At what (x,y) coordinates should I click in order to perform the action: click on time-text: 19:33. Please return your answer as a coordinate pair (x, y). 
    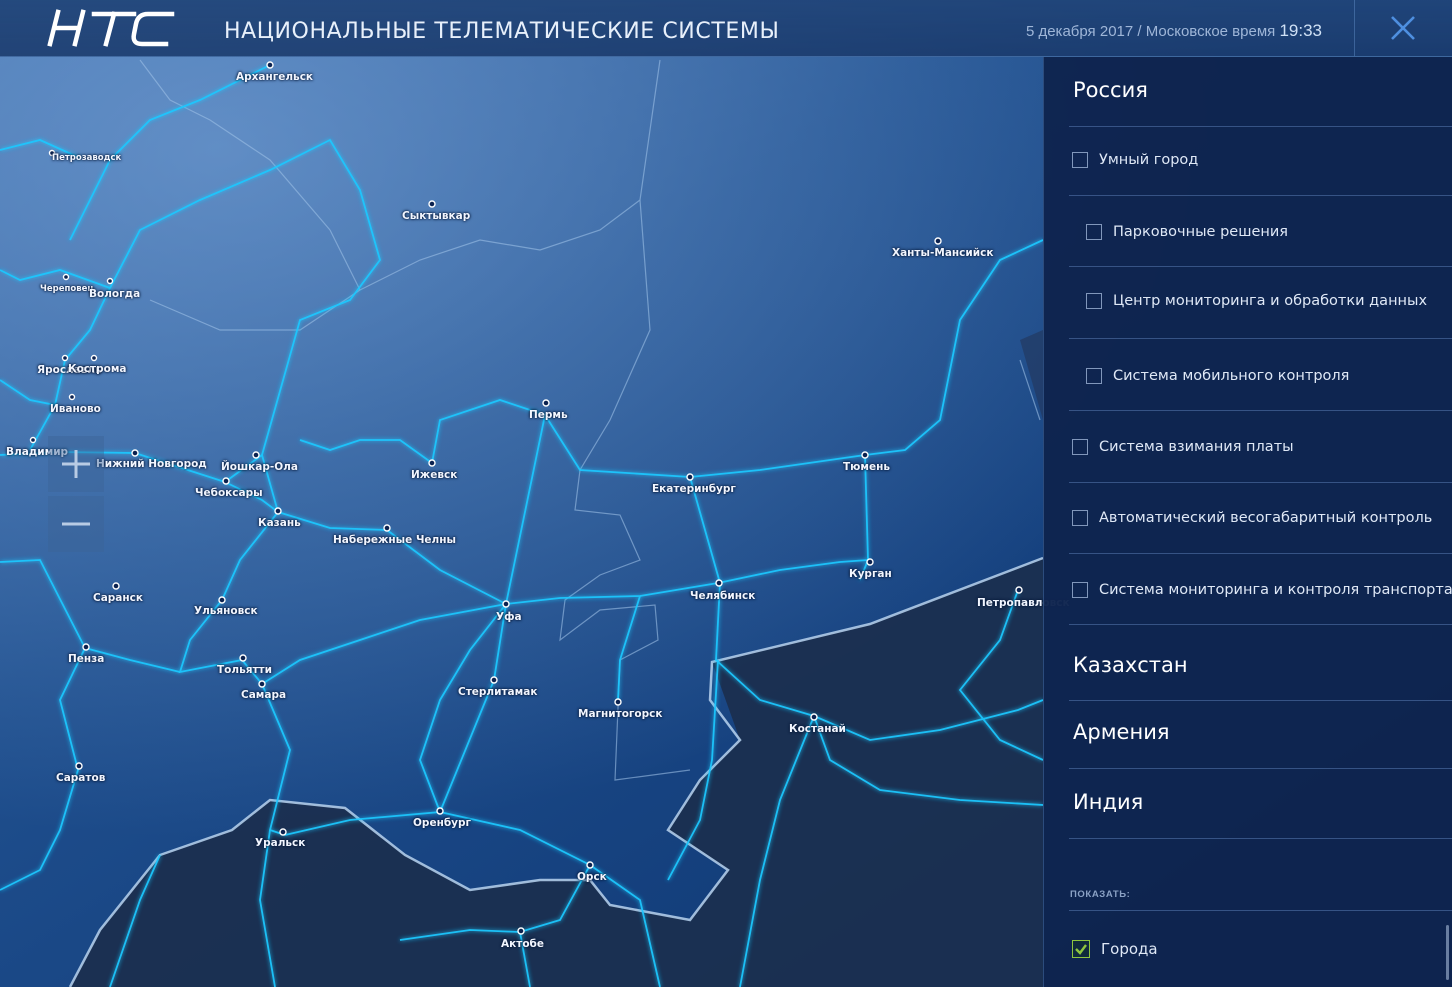
    Looking at the image, I should click on (1300, 30).